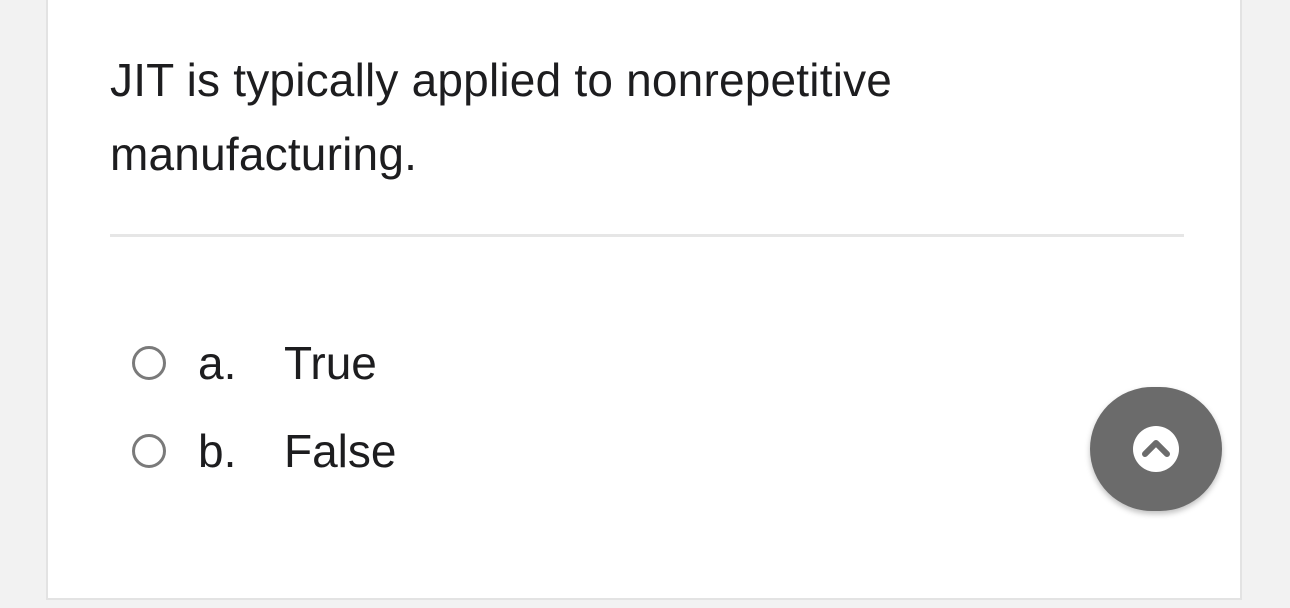 The width and height of the screenshot is (1290, 608). Describe the element at coordinates (340, 451) in the screenshot. I see `option-label: False` at that location.